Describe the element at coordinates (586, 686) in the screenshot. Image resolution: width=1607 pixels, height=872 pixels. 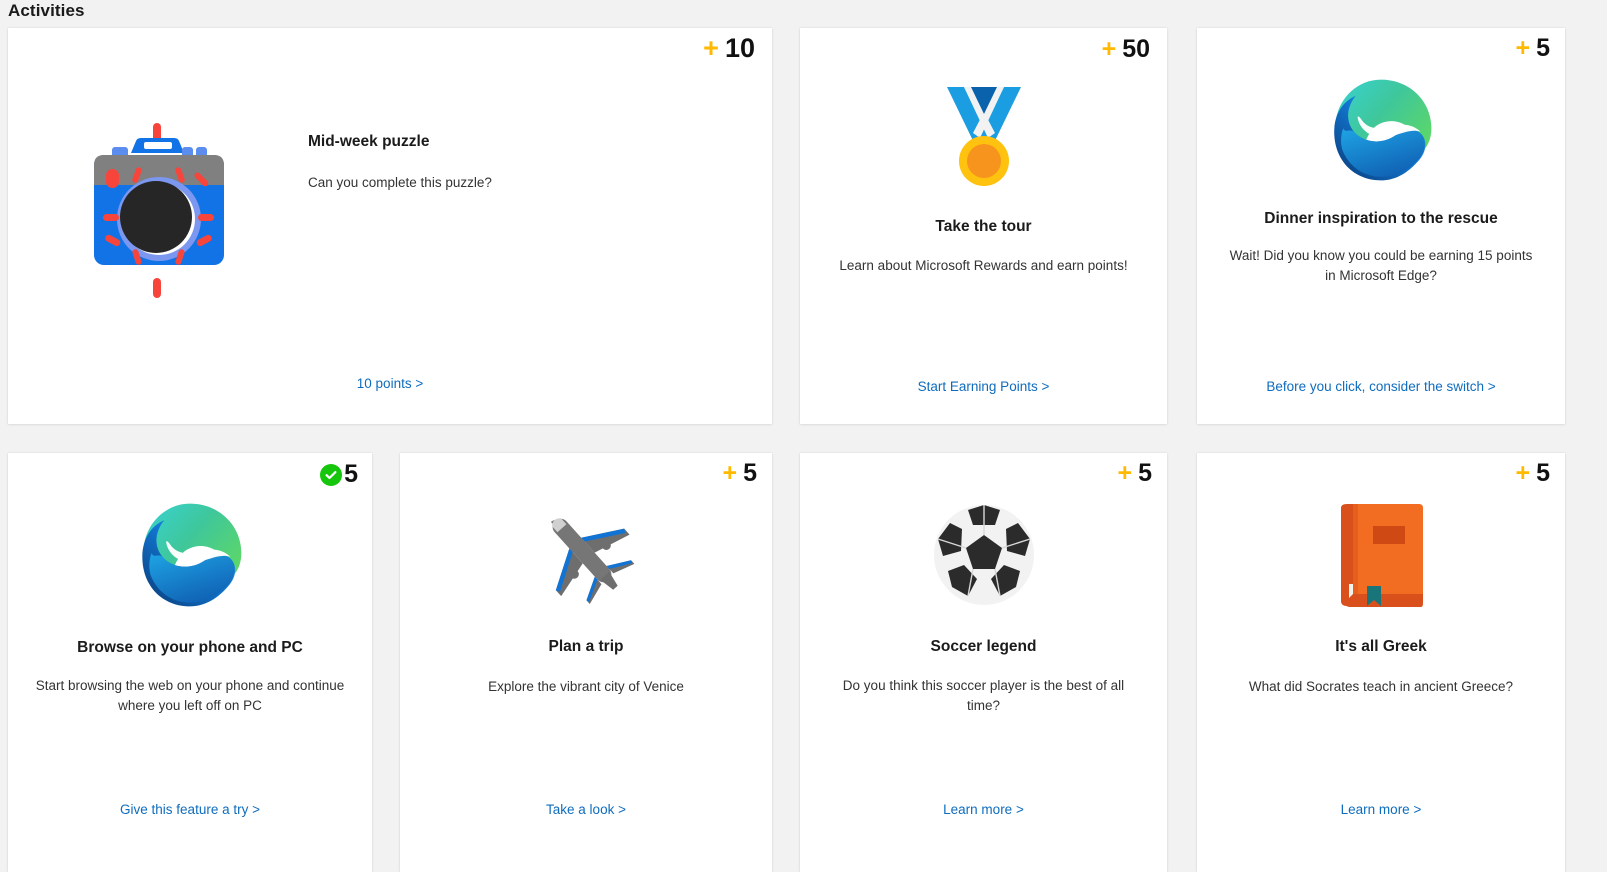
I see `card-description: Explore the vibrant city of Venice` at that location.